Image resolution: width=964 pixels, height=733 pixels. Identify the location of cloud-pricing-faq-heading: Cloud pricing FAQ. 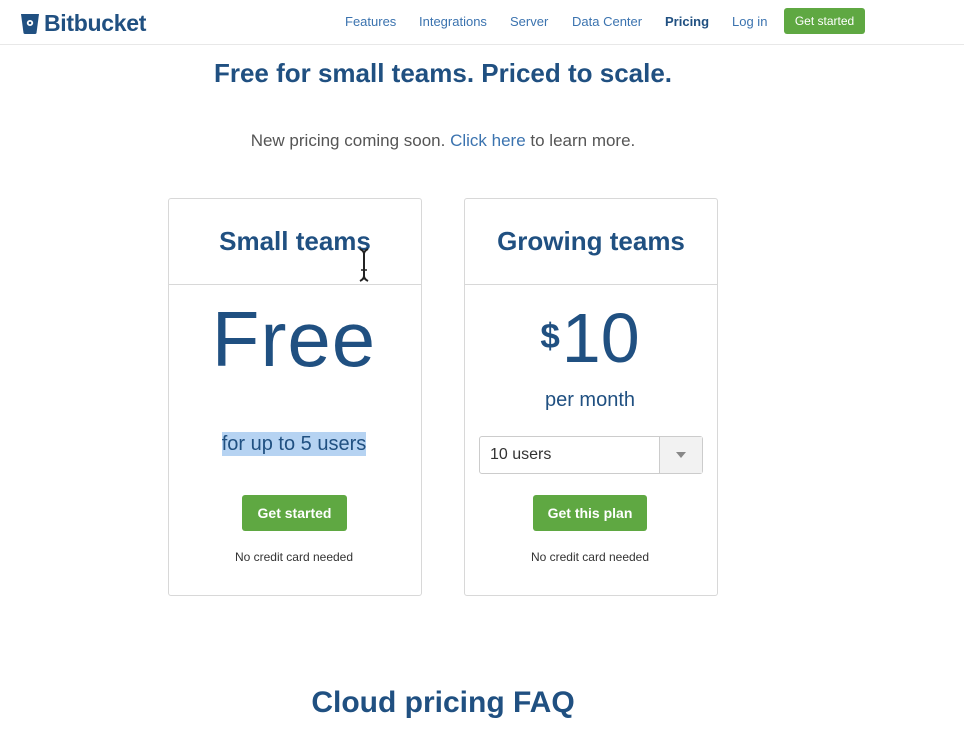
(443, 702).